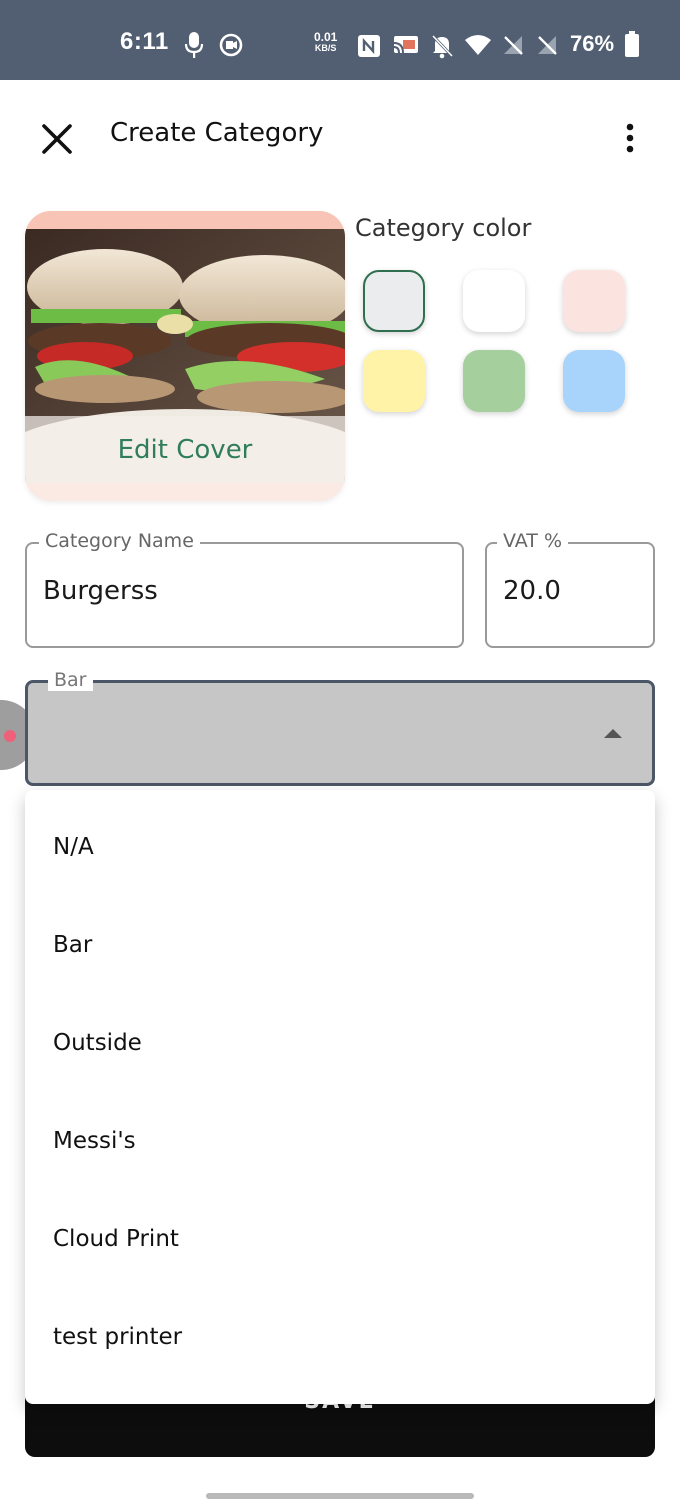 This screenshot has height=1511, width=680. What do you see at coordinates (340, 1141) in the screenshot?
I see `dropdown-option: Messi's` at bounding box center [340, 1141].